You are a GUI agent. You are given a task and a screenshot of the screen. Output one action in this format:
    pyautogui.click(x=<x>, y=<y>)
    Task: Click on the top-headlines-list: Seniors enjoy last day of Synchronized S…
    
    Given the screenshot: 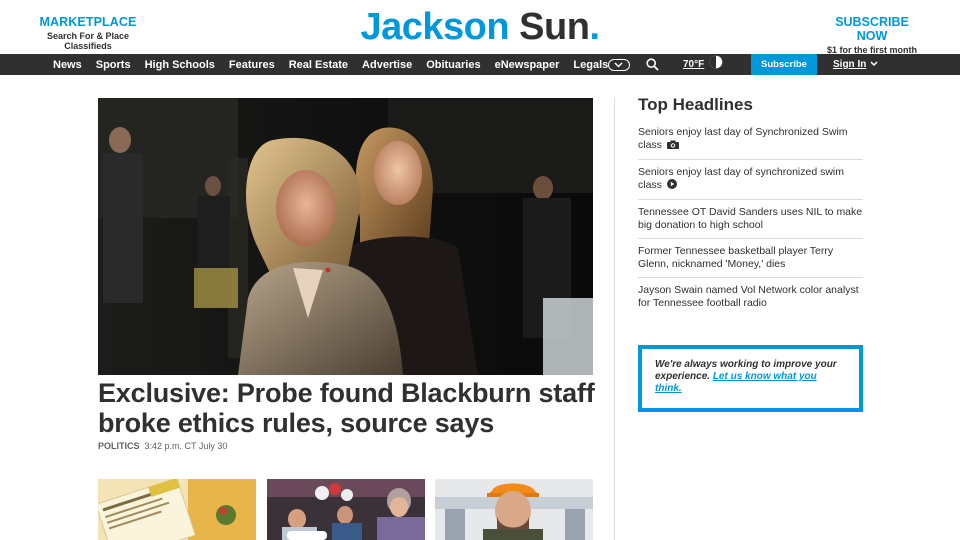 What is the action you would take?
    pyautogui.click(x=750, y=218)
    